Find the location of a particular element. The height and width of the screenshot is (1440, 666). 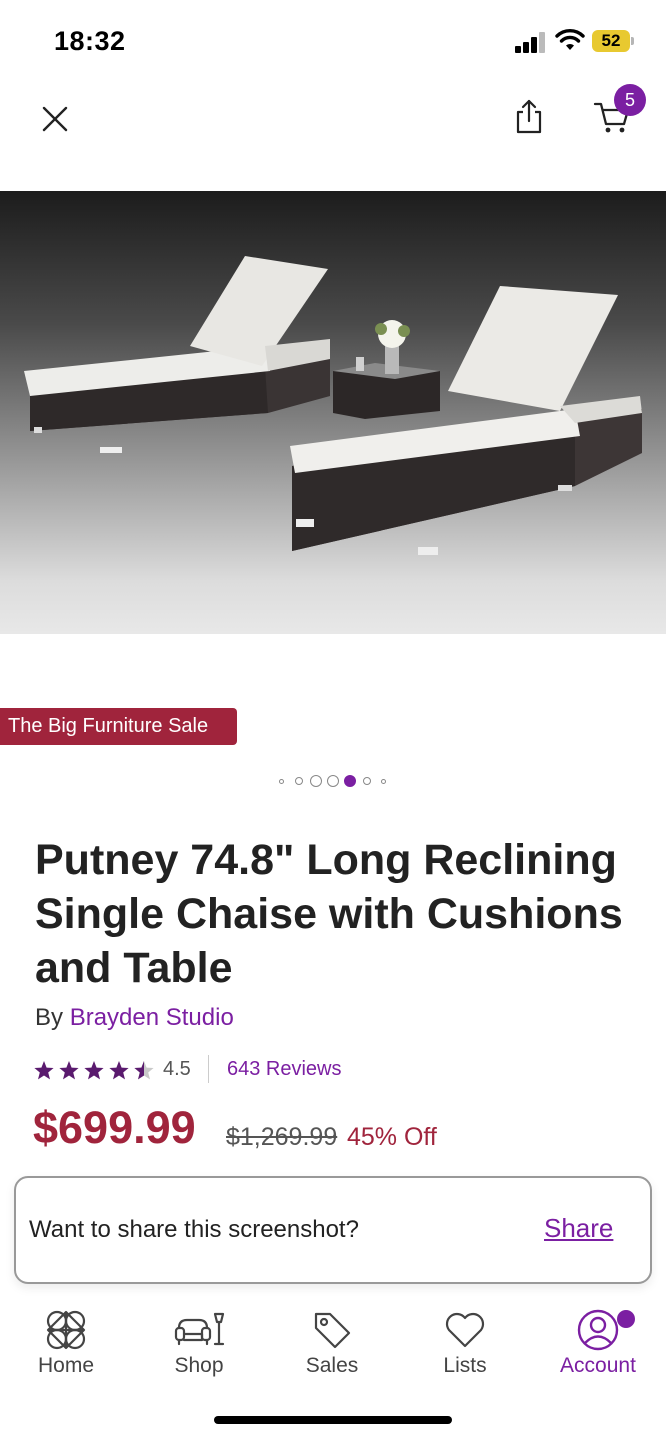

share-icon is located at coordinates (529, 116).